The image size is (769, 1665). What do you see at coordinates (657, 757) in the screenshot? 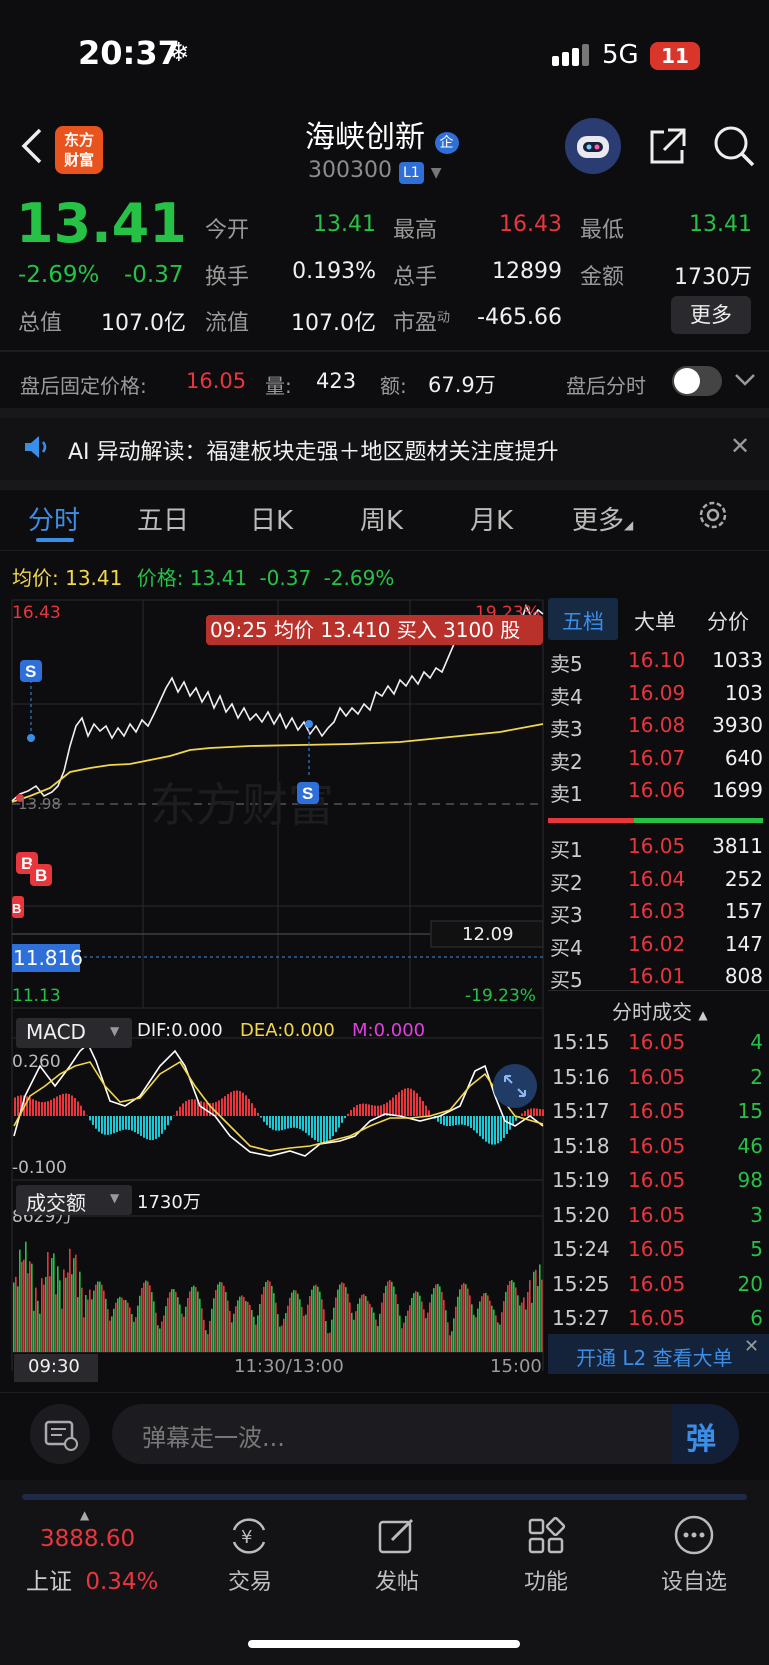
I see `level-price: 16.07` at bounding box center [657, 757].